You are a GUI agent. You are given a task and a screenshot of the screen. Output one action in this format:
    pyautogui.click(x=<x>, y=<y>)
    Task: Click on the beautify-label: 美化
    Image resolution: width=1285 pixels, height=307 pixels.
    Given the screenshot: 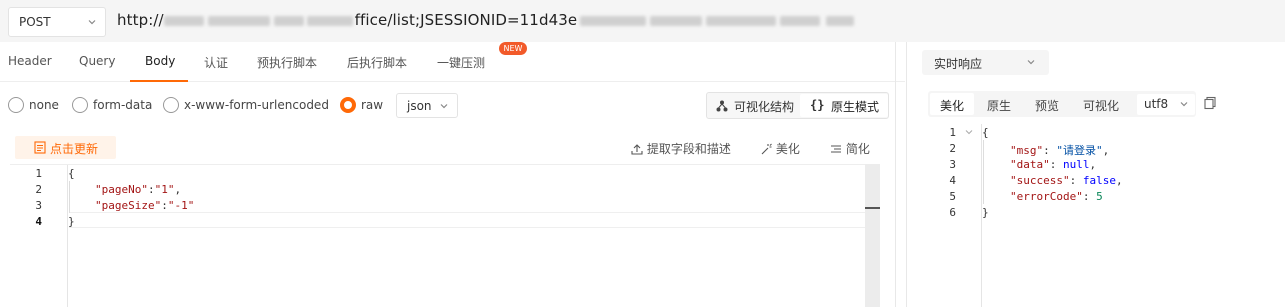 What is the action you would take?
    pyautogui.click(x=787, y=149)
    